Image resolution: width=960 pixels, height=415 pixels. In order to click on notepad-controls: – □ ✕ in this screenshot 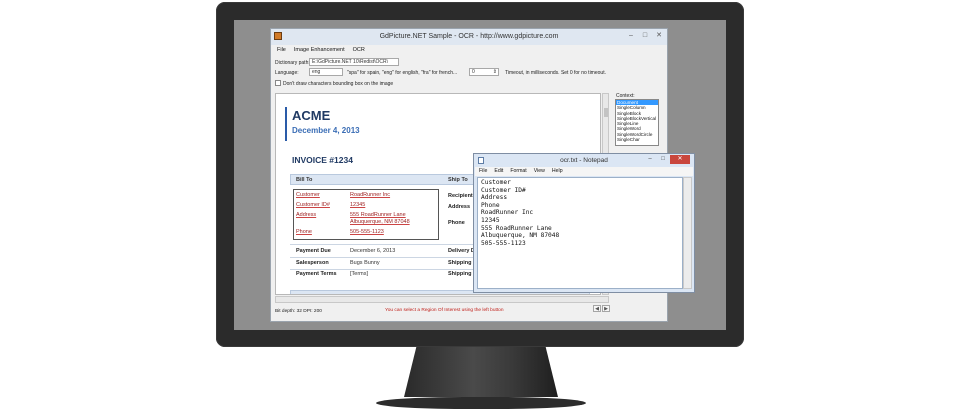, I will do `click(667, 159)`.